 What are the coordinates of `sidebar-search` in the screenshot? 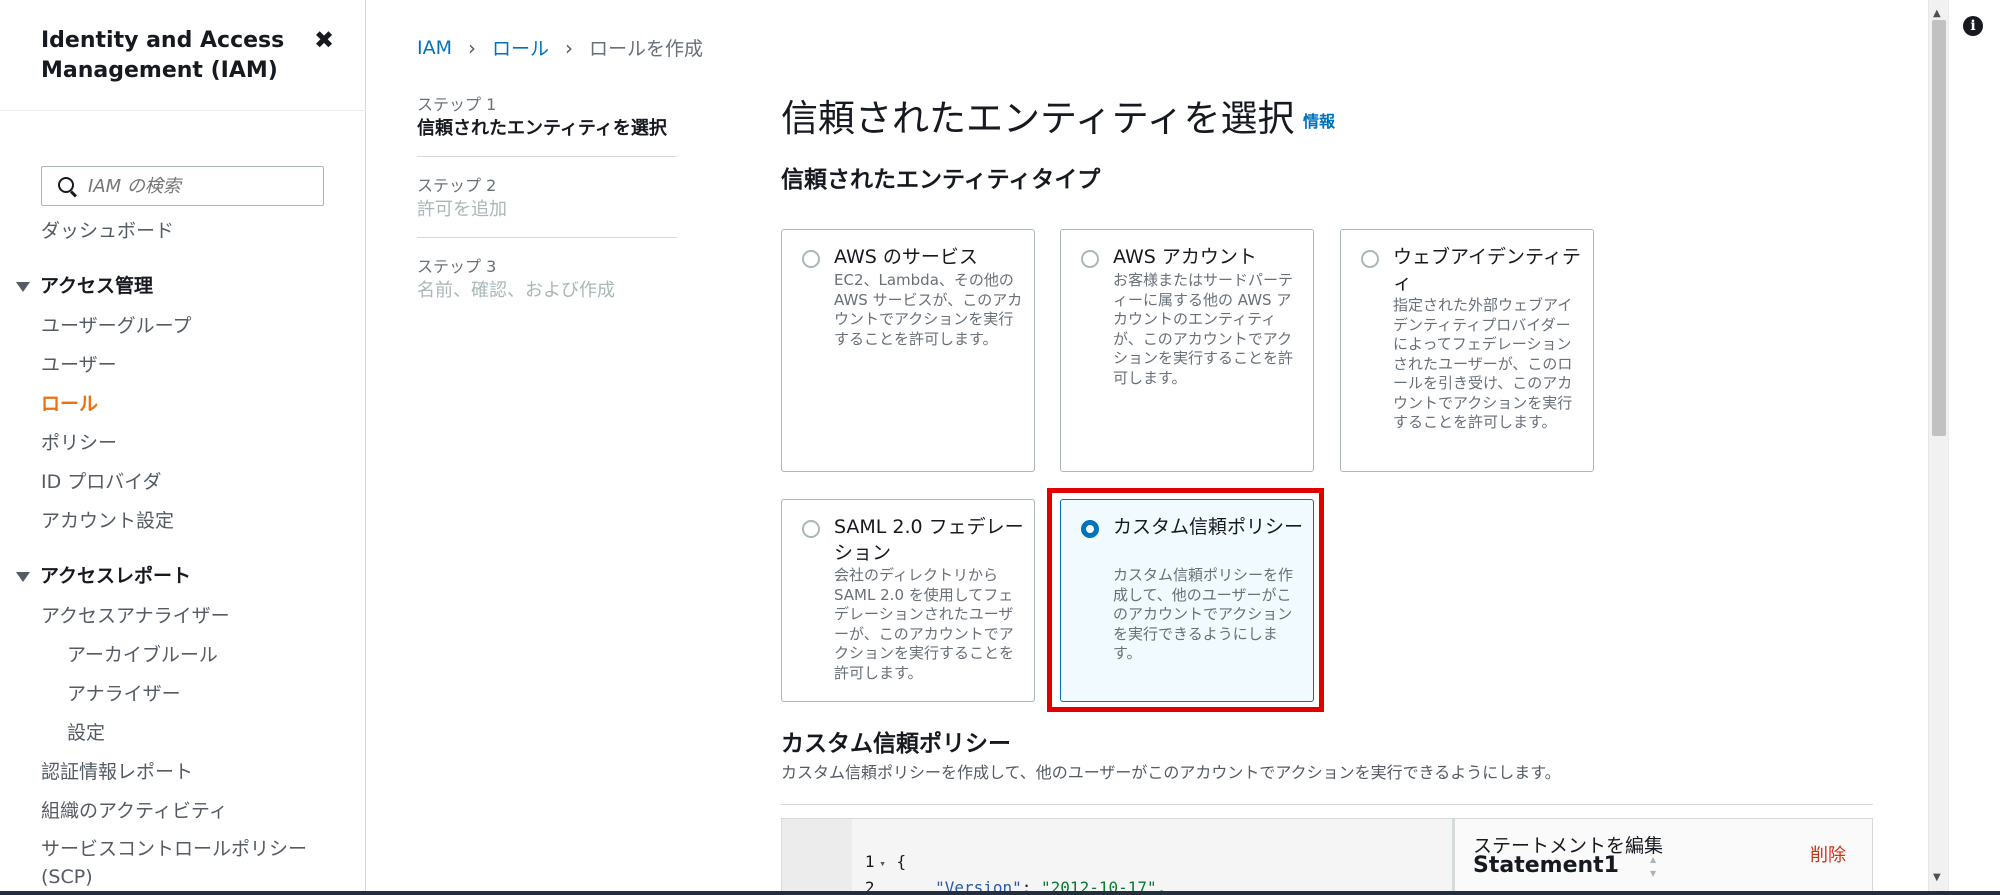 It's located at (182, 186).